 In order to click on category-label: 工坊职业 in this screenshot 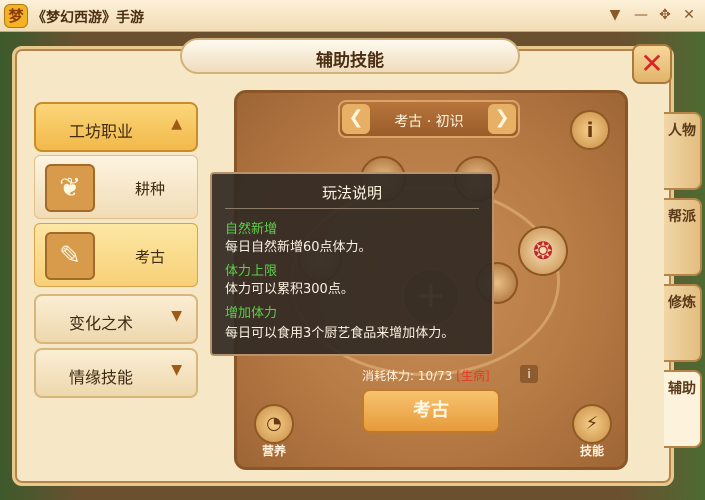, I will do `click(100, 131)`.